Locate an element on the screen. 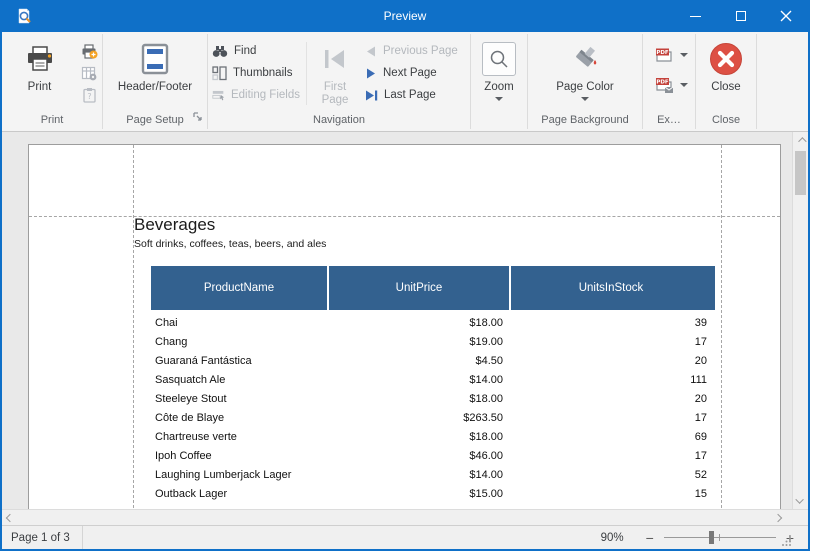 This screenshot has height=560, width=816. export-to-pdf-button: PDF is located at coordinates (672, 55).